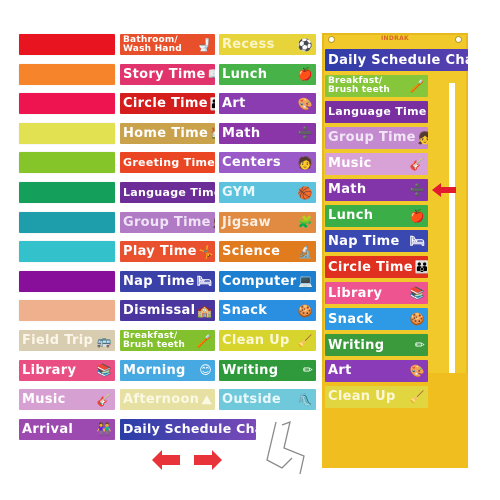 The height and width of the screenshot is (500, 500). Describe the element at coordinates (417, 215) in the screenshot. I see `card-illustration-icon: 🍎` at that location.